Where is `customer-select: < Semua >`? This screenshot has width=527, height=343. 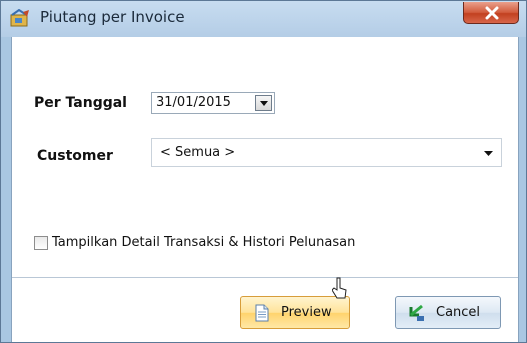 customer-select: < Semua > is located at coordinates (326, 152).